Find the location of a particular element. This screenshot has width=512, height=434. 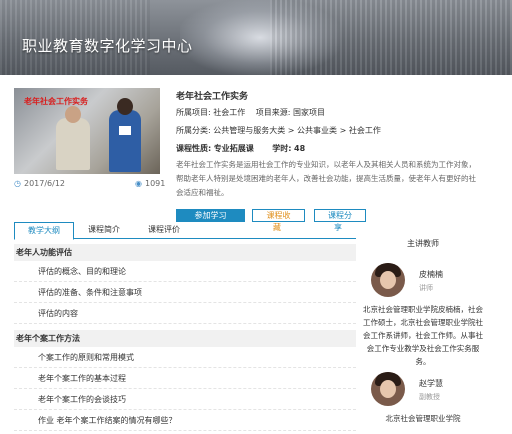

publish-date: ◷ 2017/6/12 is located at coordinates (39, 183).